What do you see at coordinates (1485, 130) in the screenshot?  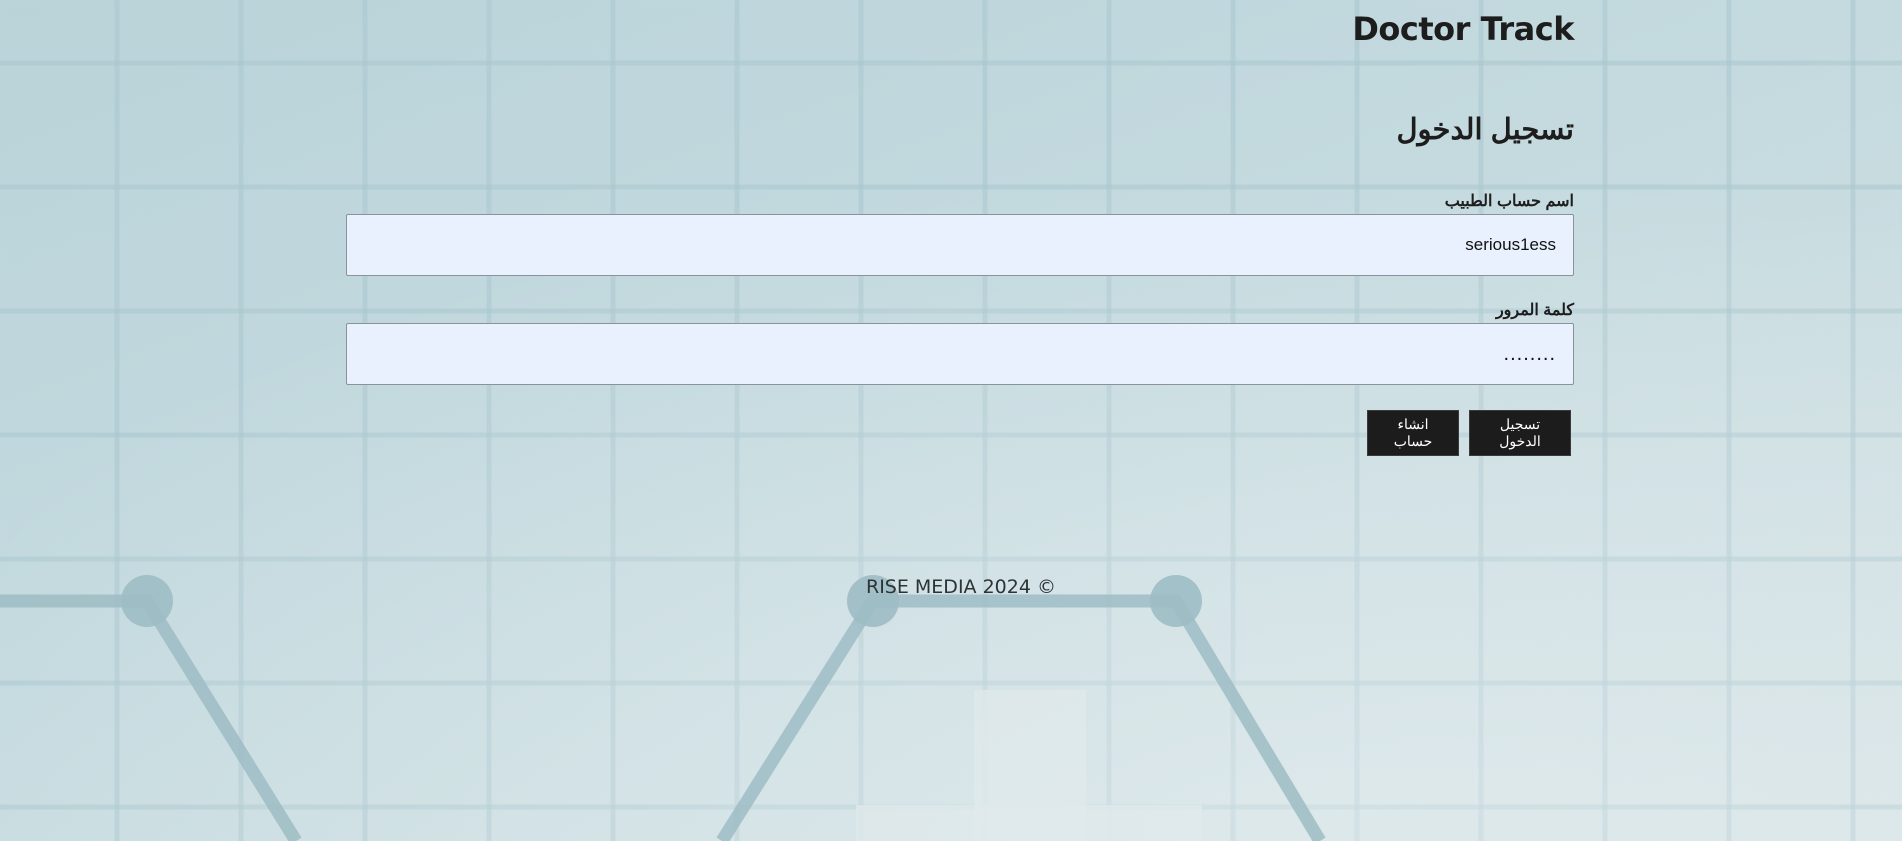 I see `login-title: تسجيل الدخول` at bounding box center [1485, 130].